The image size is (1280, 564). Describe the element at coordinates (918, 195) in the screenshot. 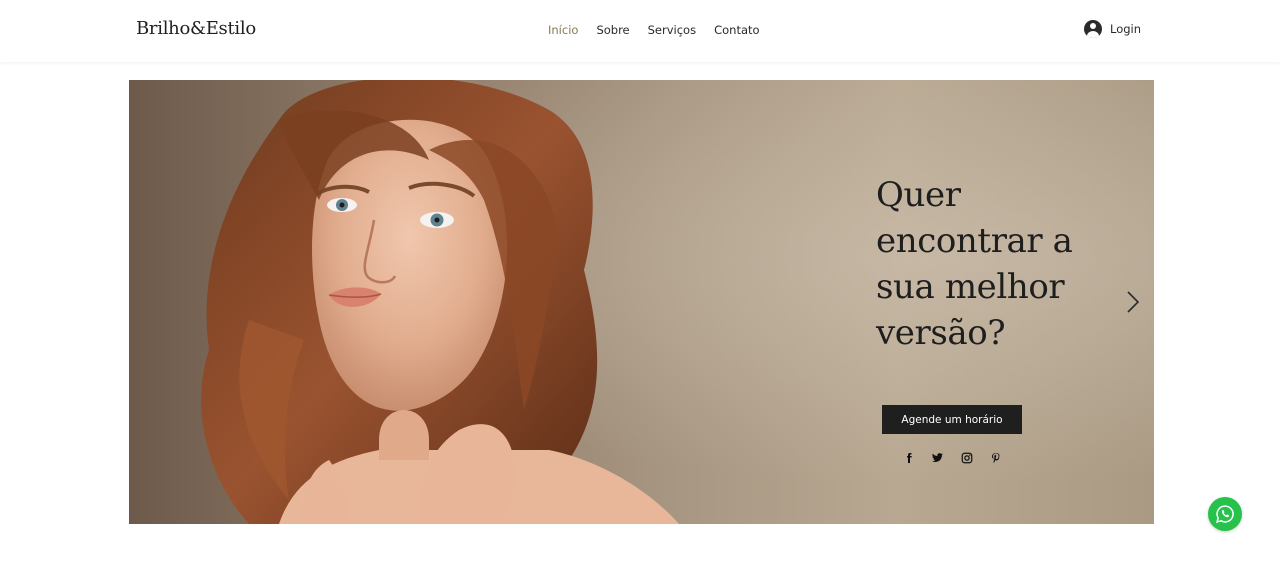

I see `headline-line: Quer` at that location.